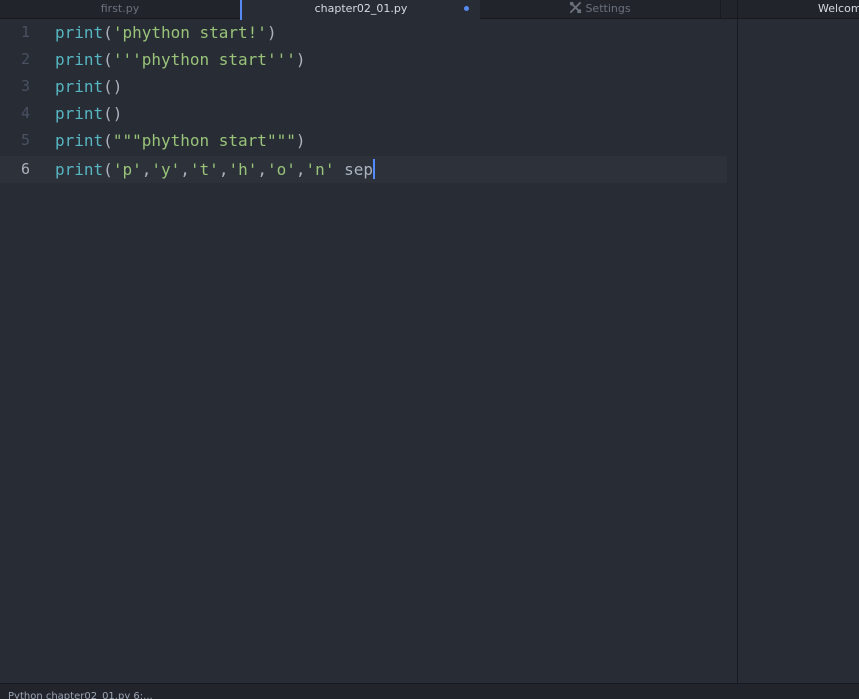 This screenshot has width=859, height=699. I want to click on string-token: 'n', so click(320, 169).